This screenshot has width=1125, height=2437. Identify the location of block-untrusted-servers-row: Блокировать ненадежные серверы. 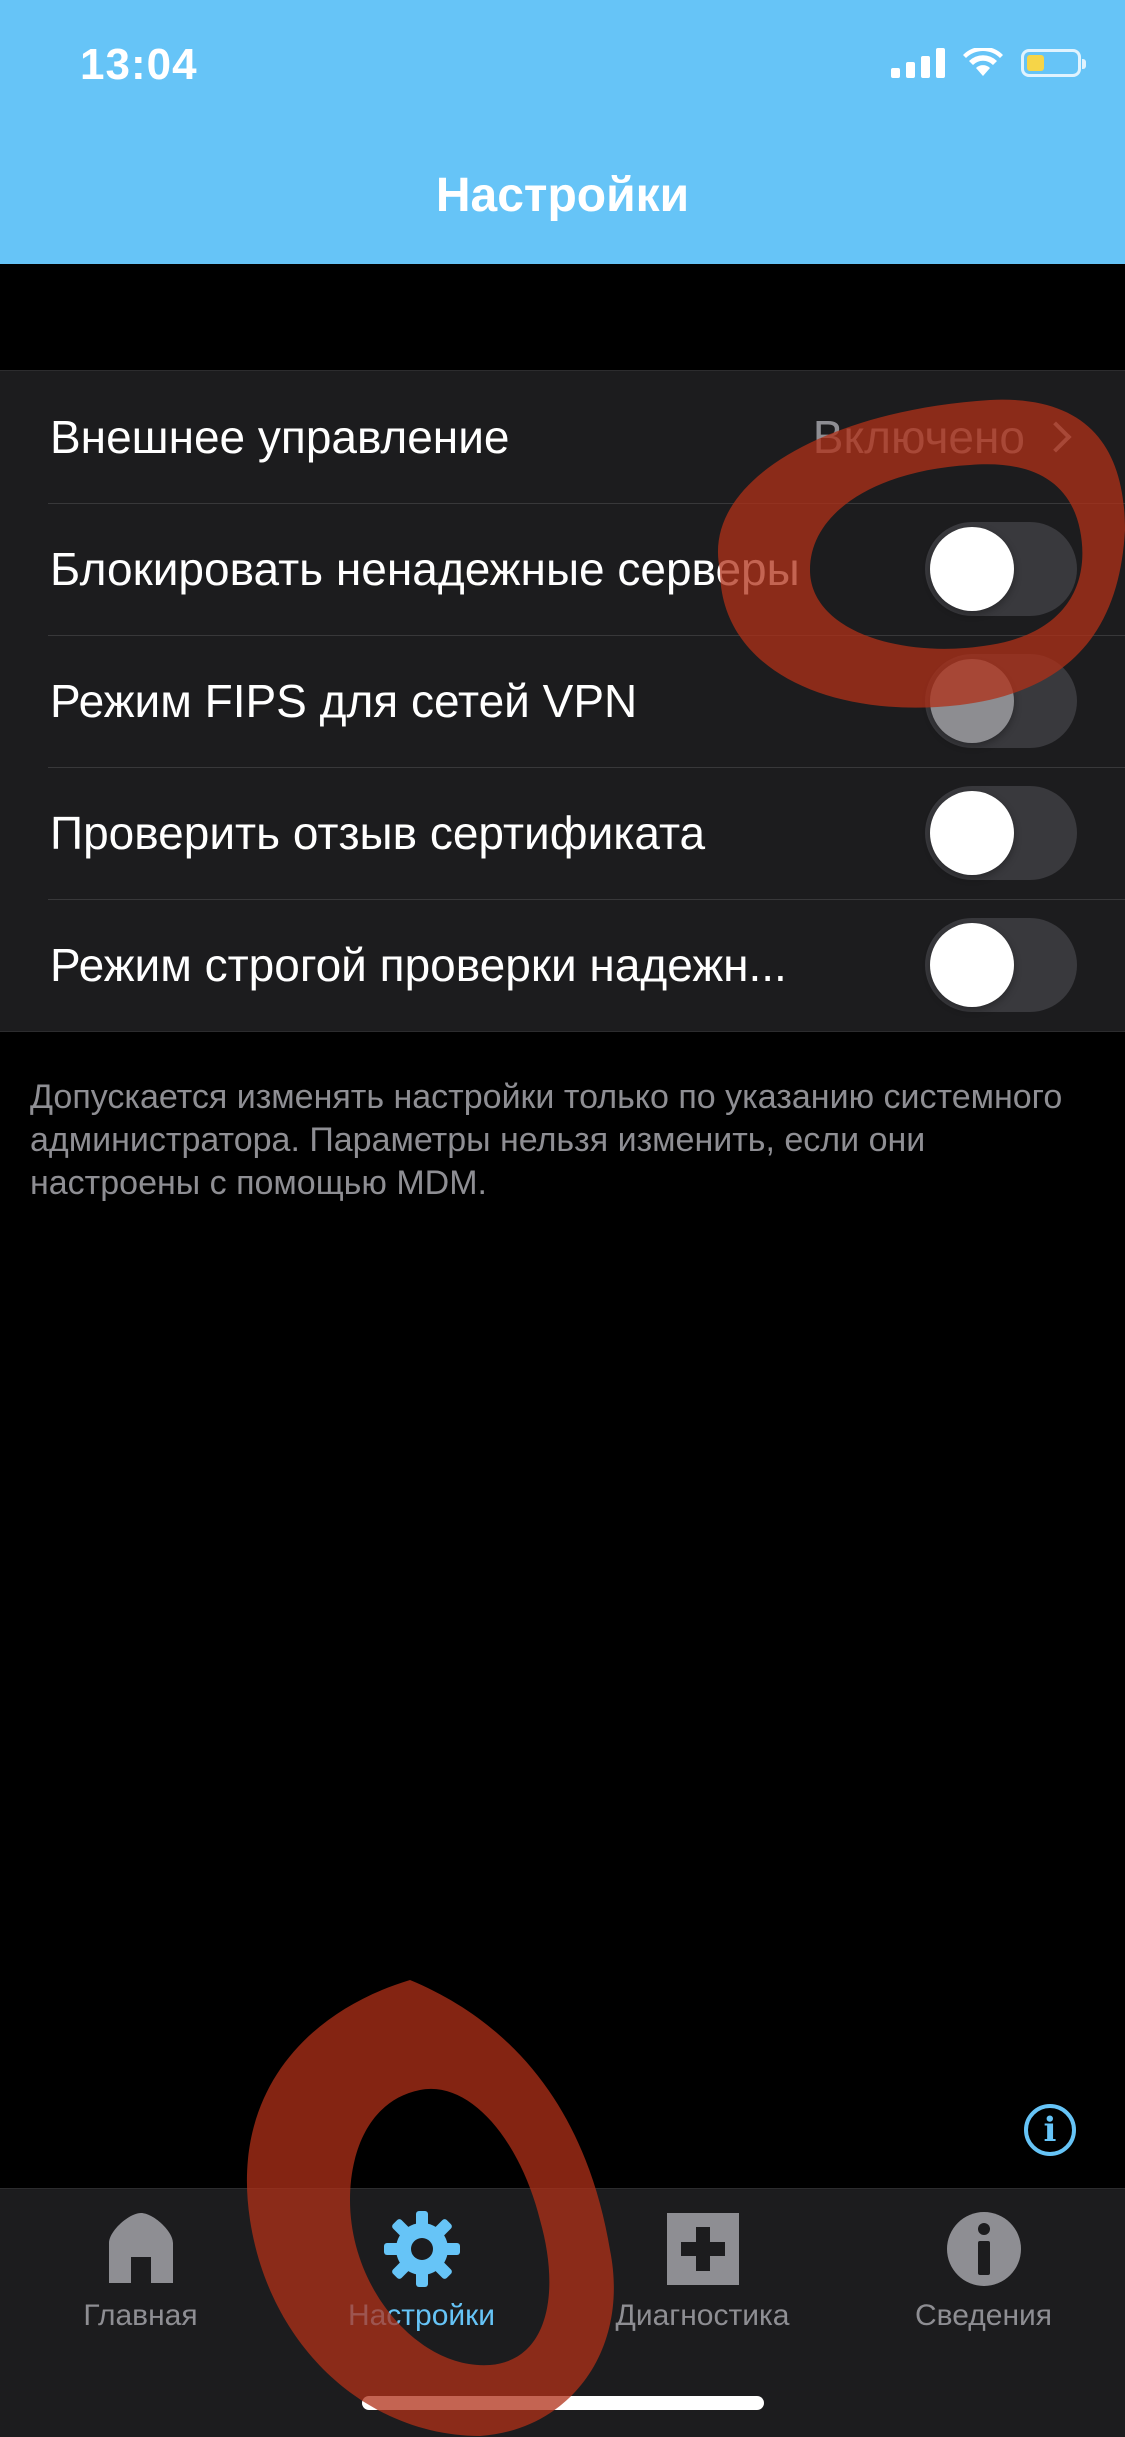
(562, 569).